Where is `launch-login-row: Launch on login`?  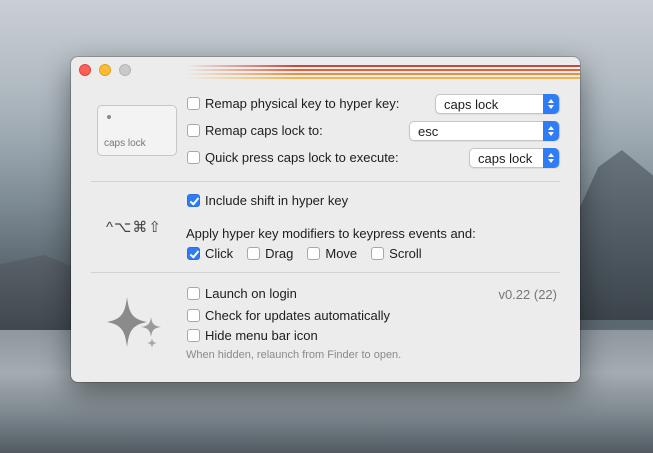
launch-login-row: Launch on login is located at coordinates (242, 293).